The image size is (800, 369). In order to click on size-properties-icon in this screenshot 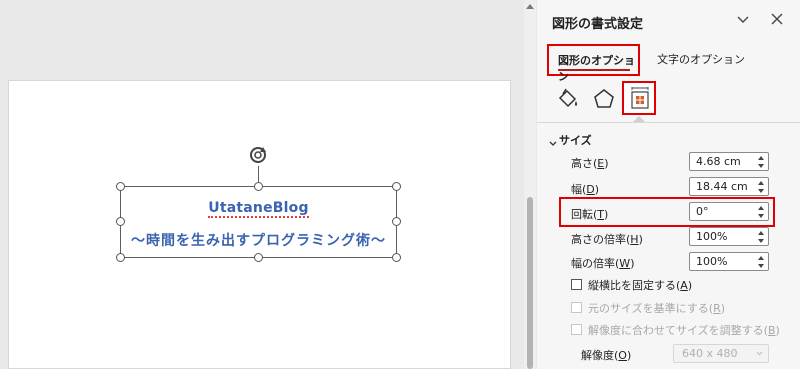, I will do `click(639, 98)`.